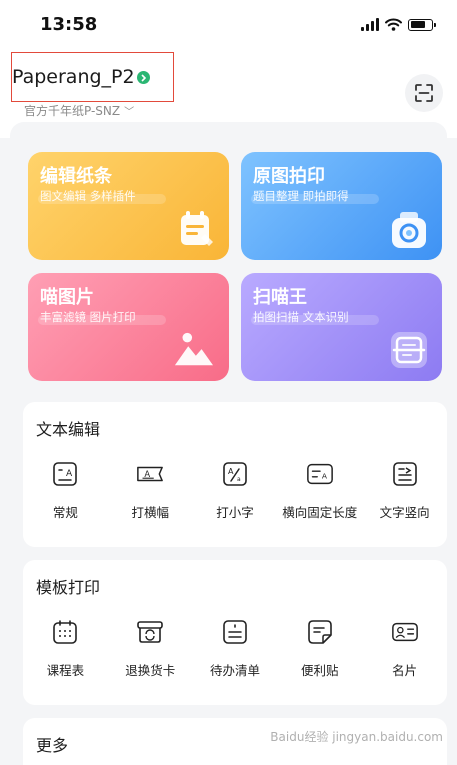  I want to click on text-regular-icon: A, so click(65, 474).